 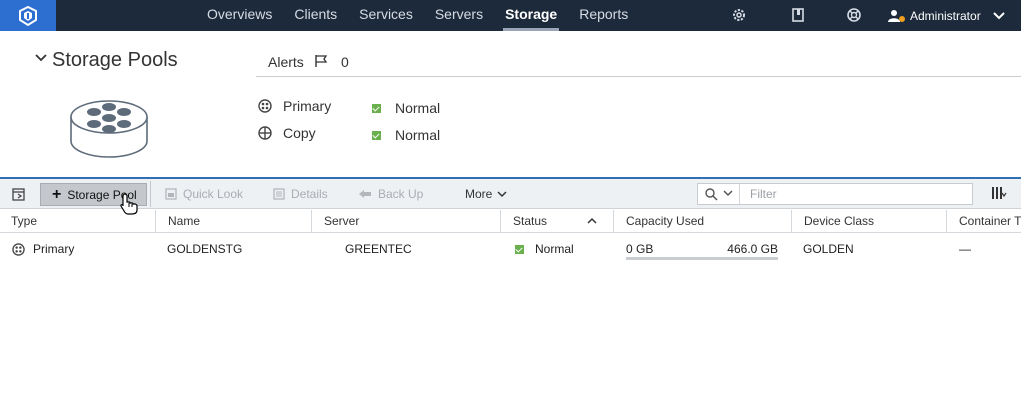 I want to click on flag-icon, so click(x=321, y=61).